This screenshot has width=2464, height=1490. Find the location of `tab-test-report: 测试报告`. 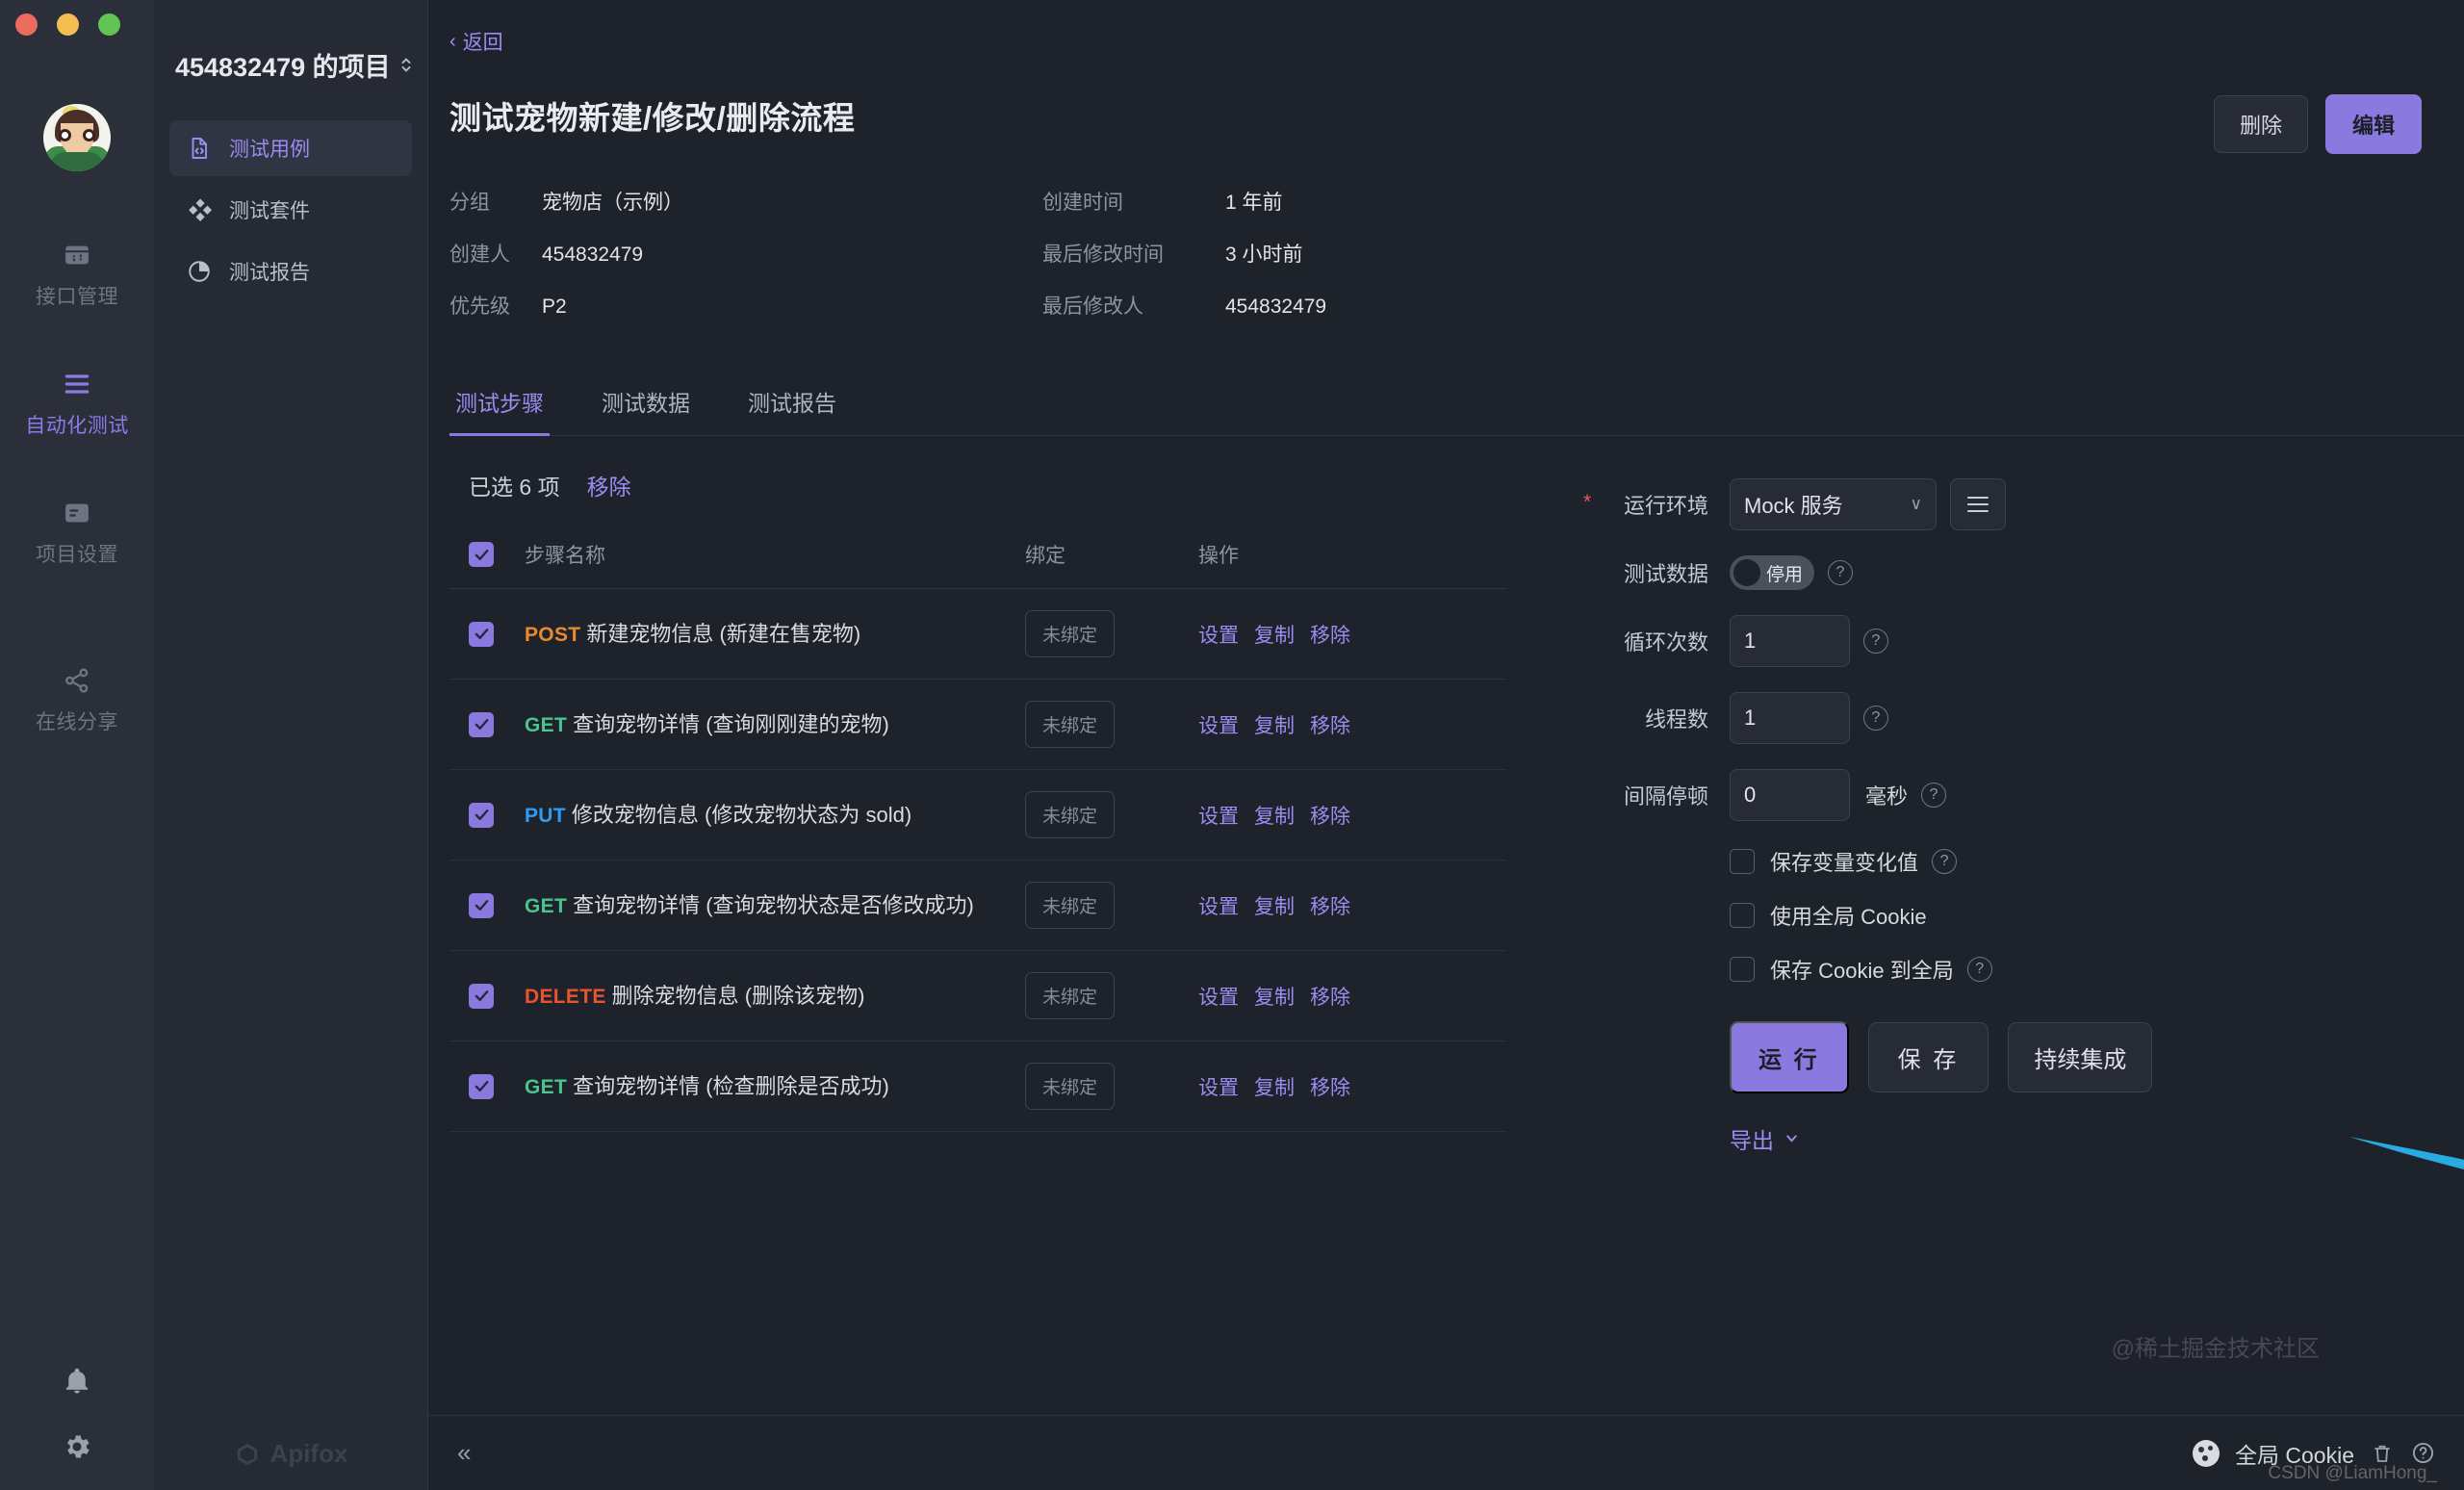

tab-test-report: 测试报告 is located at coordinates (792, 404).